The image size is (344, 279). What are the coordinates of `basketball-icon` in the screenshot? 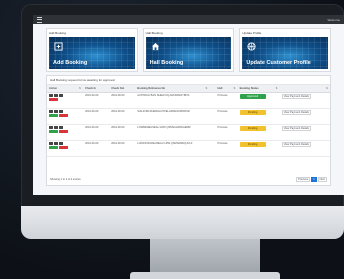 It's located at (251, 46).